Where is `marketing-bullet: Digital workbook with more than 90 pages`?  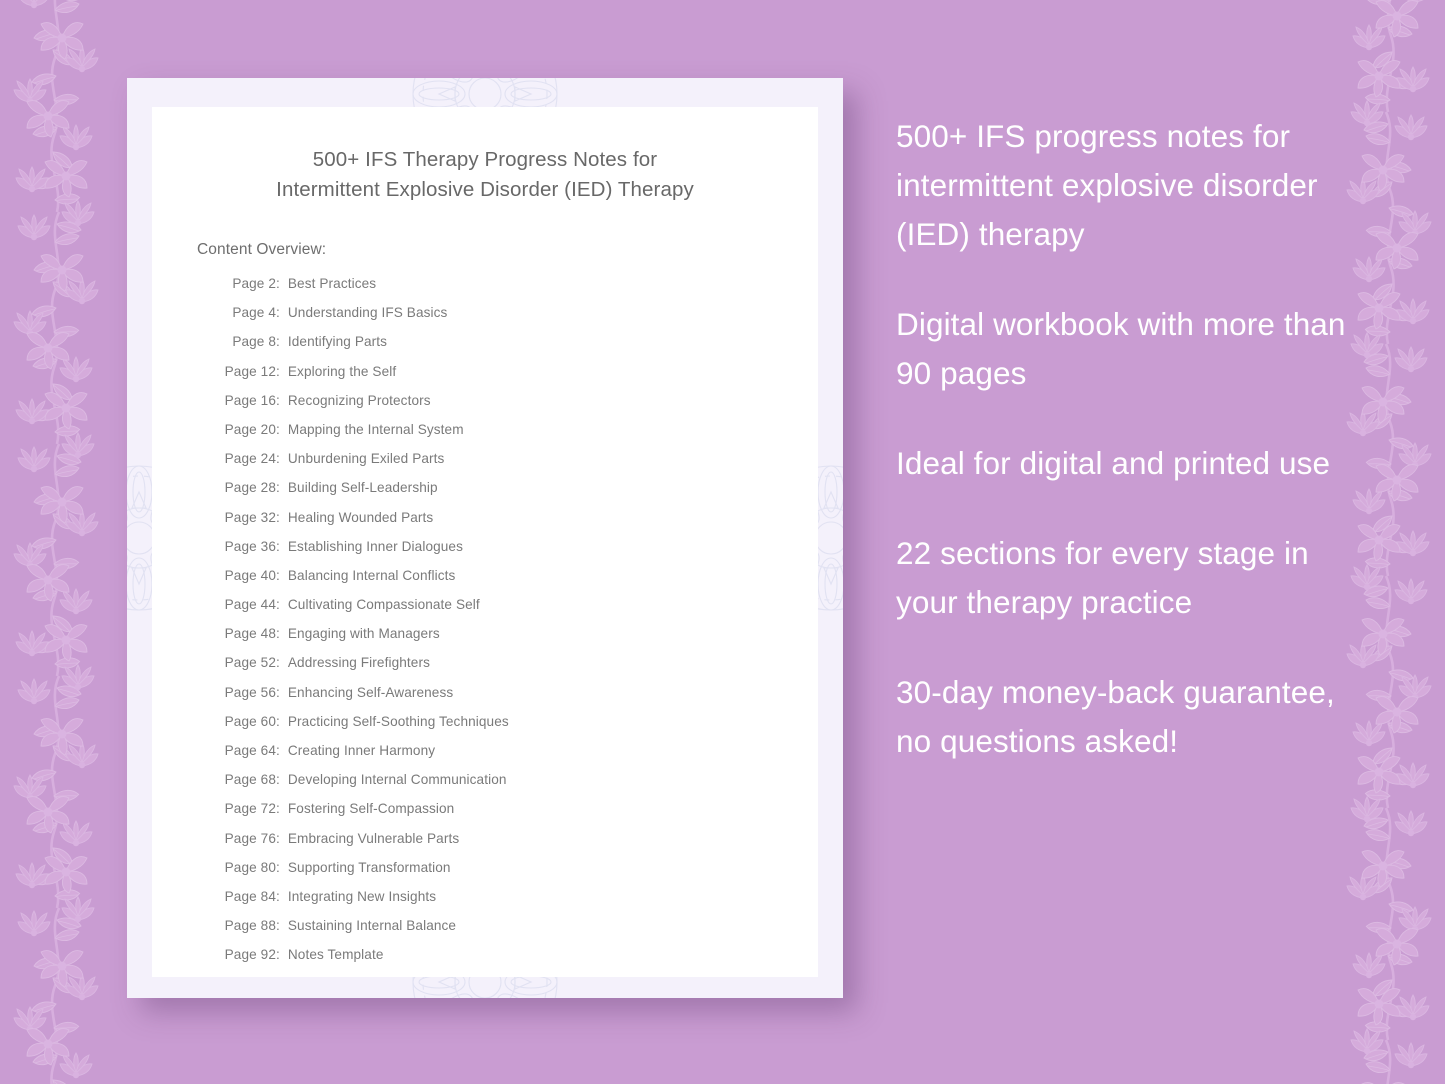 marketing-bullet: Digital workbook with more than 90 pages is located at coordinates (1121, 348).